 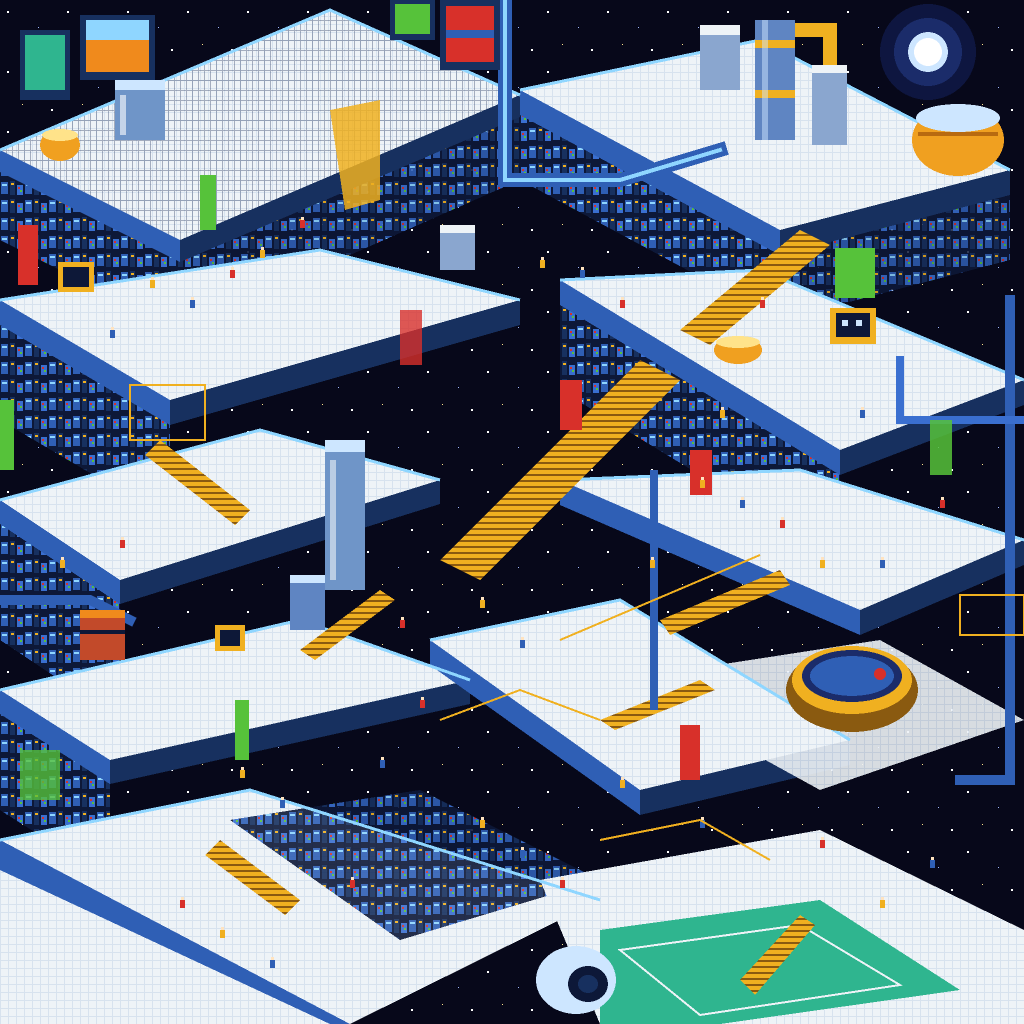 What do you see at coordinates (852, 689) in the screenshot?
I see `circular-arena` at bounding box center [852, 689].